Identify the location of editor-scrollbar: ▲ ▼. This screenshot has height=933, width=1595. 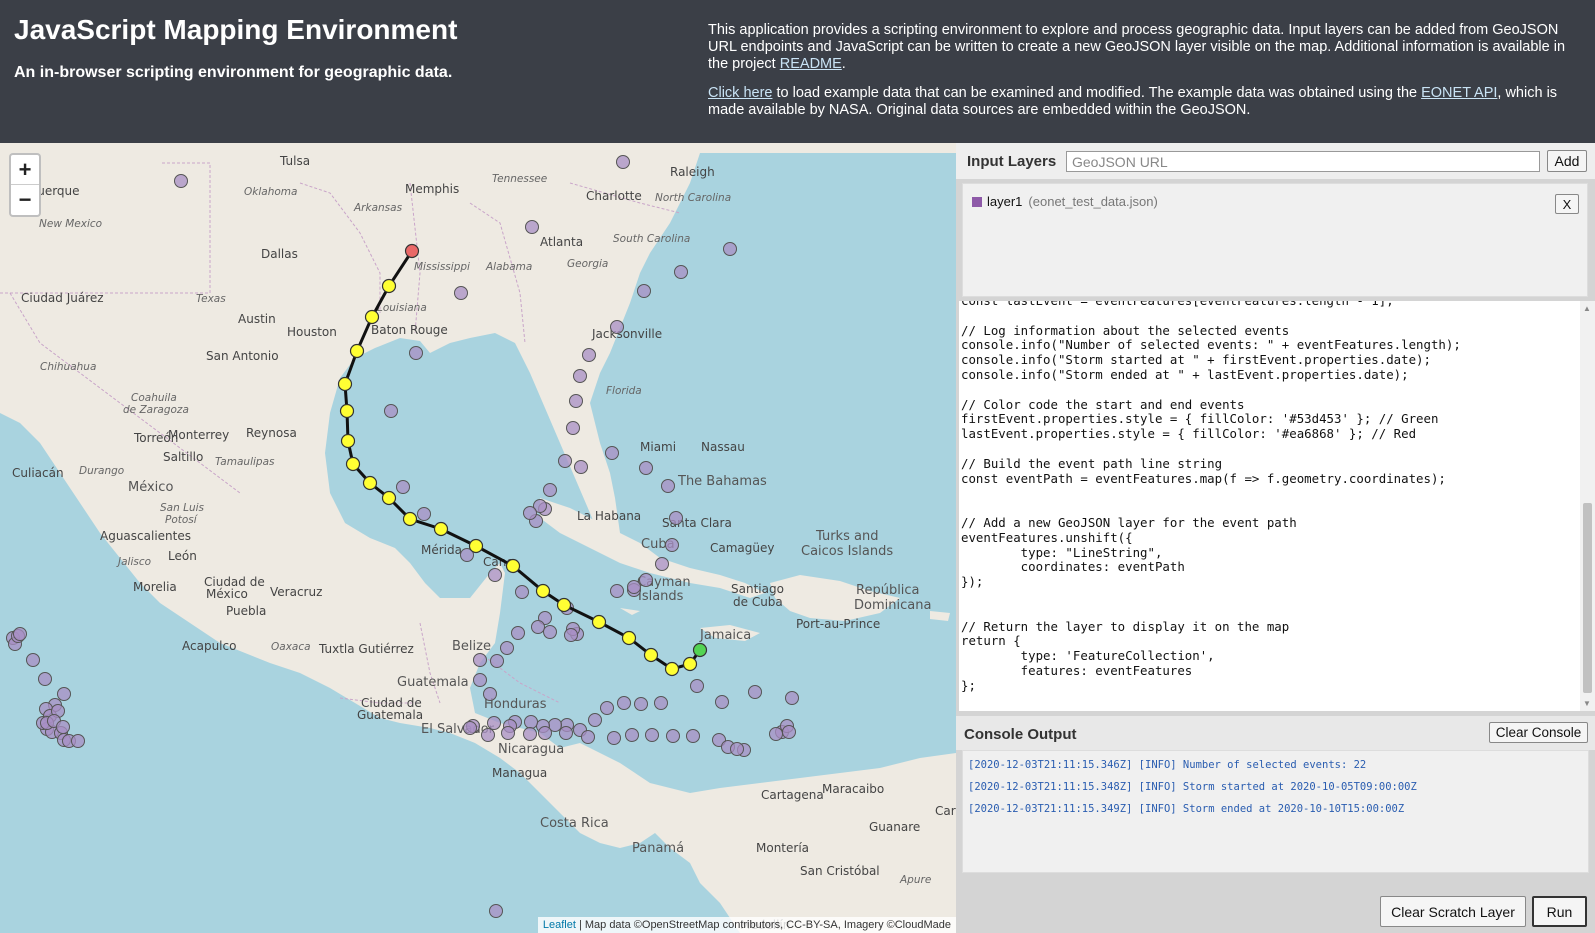
(1587, 506).